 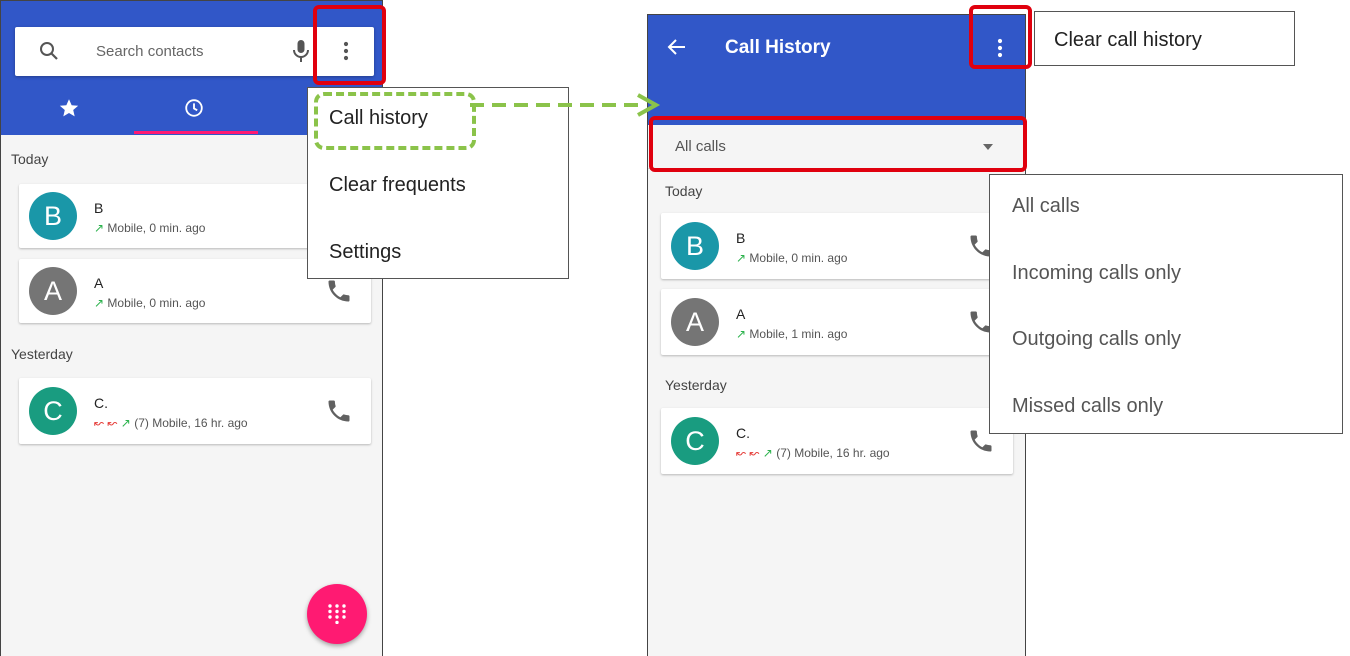 I want to click on microphone-icon, so click(x=301, y=51).